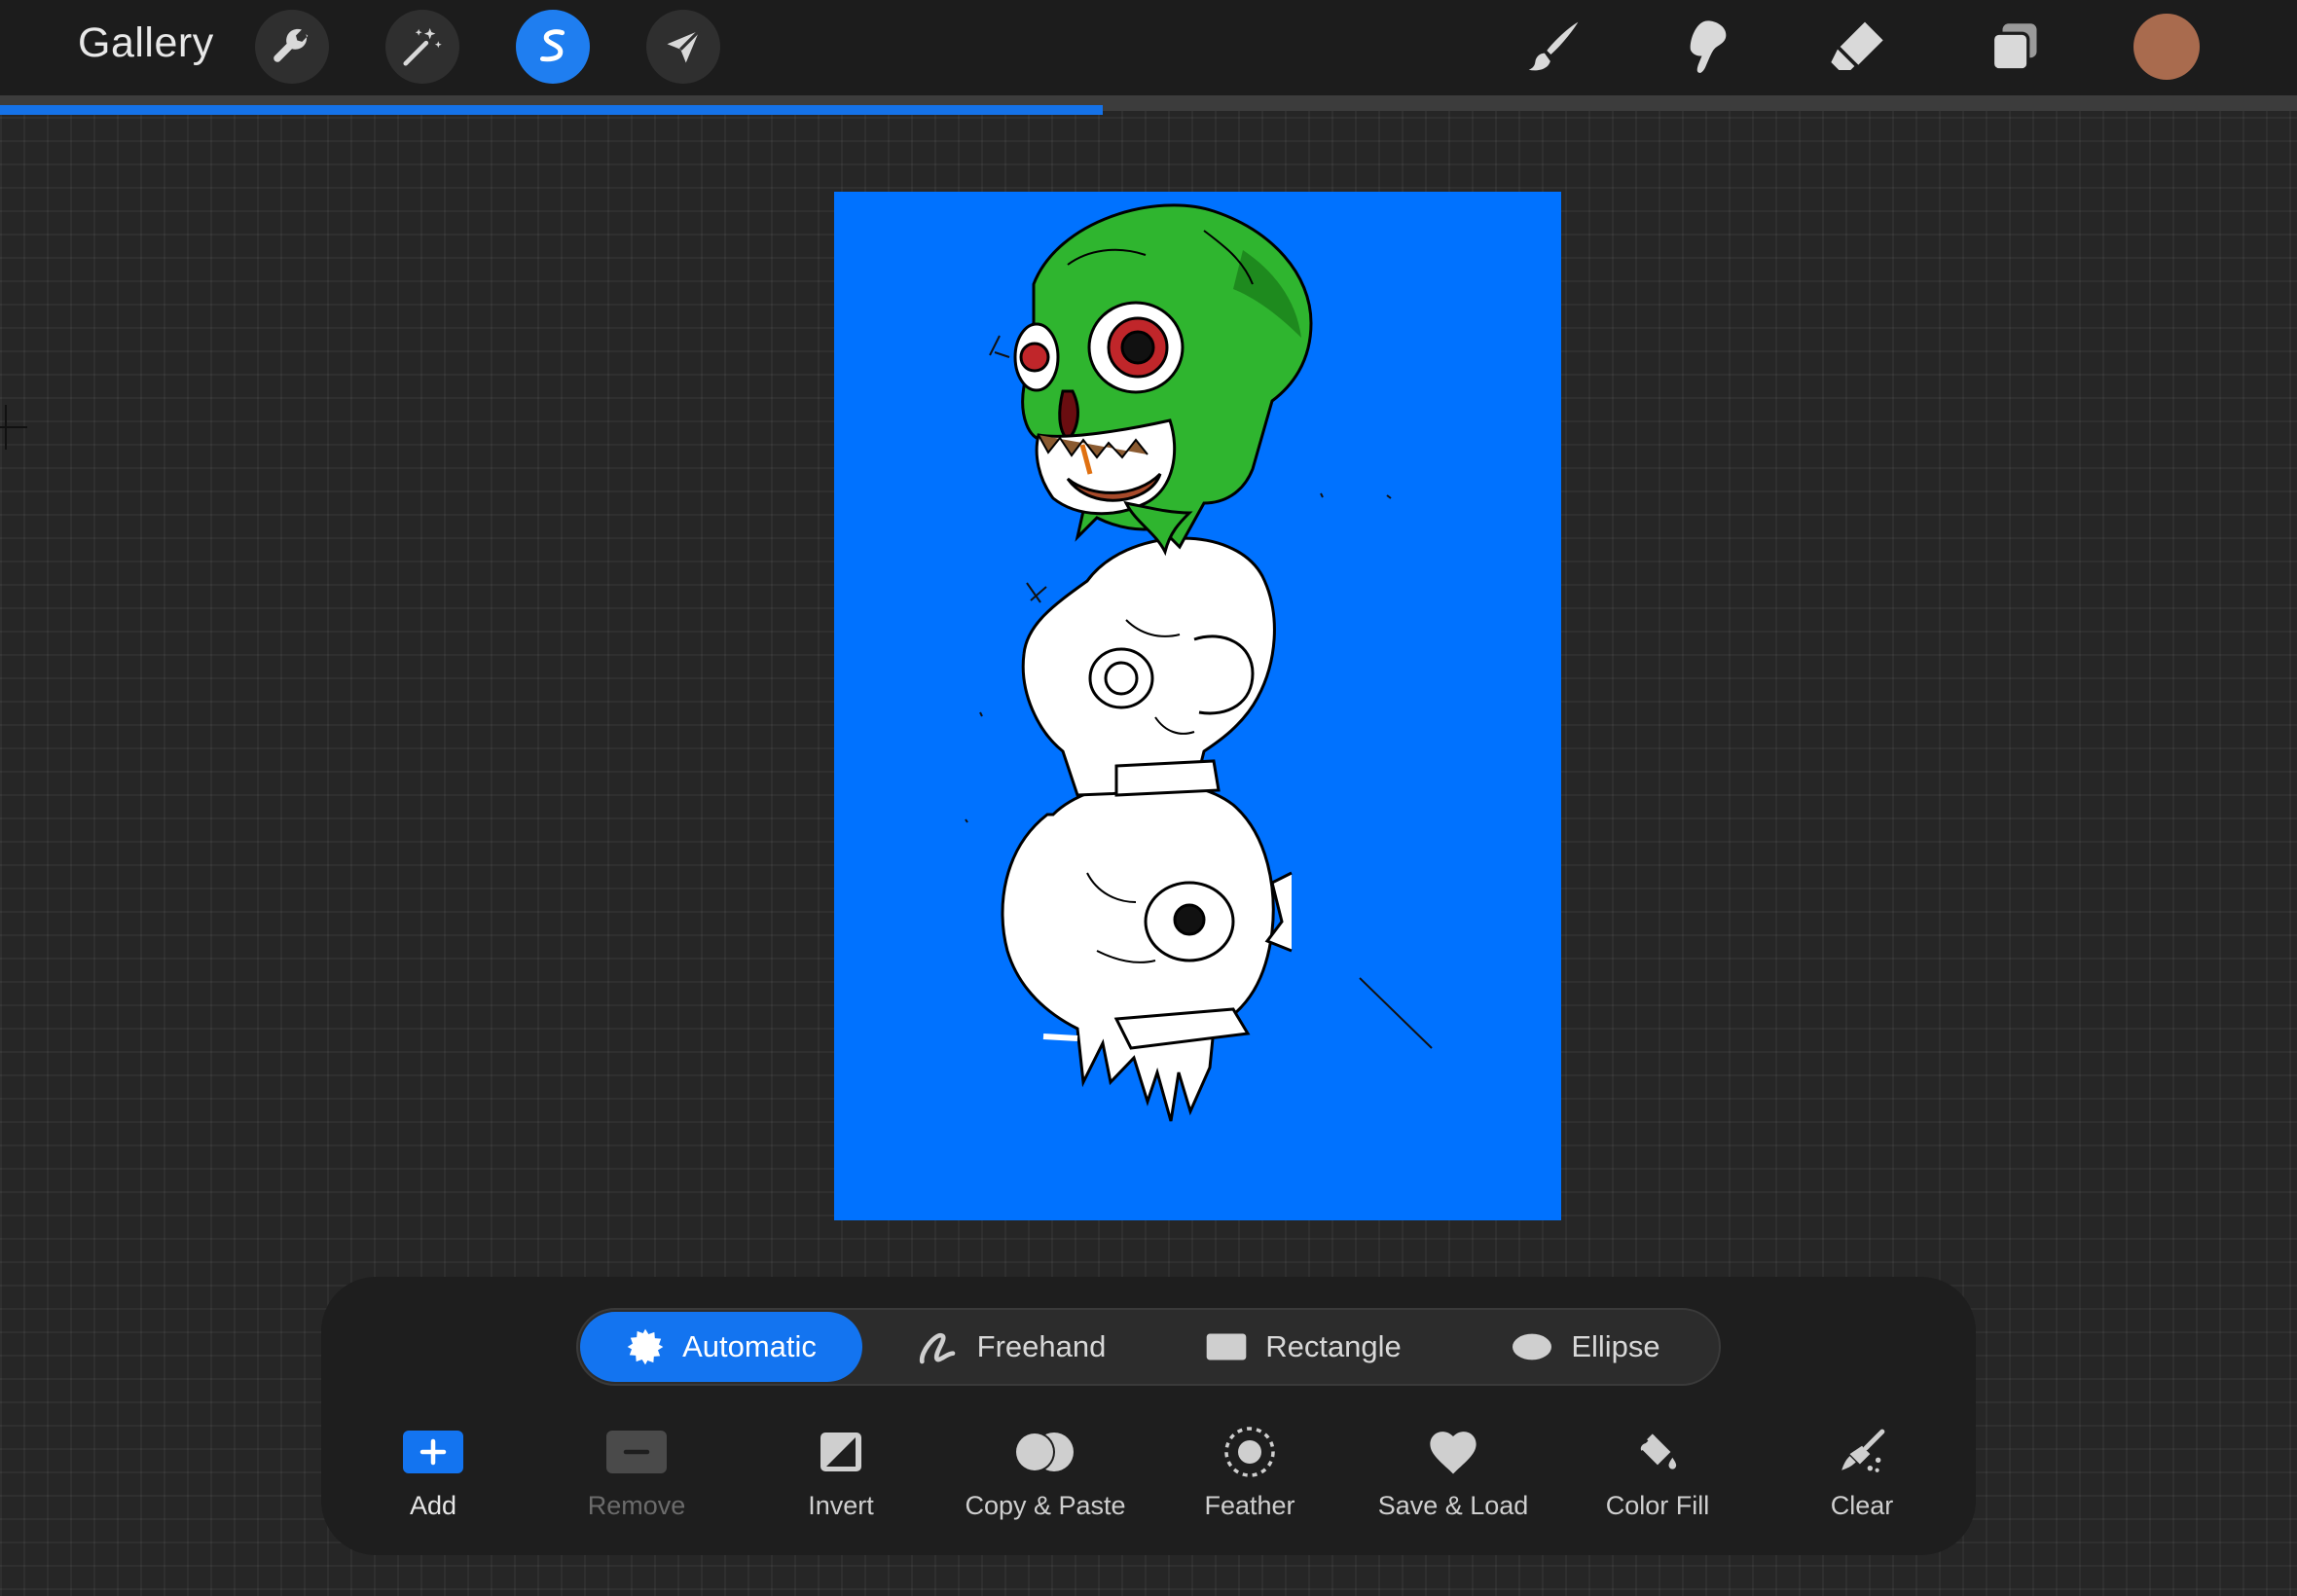 This screenshot has height=1596, width=2297. I want to click on save-load-label: Save & Load, so click(1453, 1505).